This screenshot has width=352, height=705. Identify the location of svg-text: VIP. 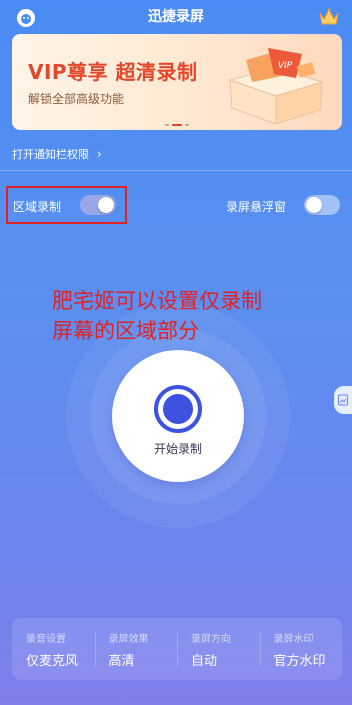
(285, 66).